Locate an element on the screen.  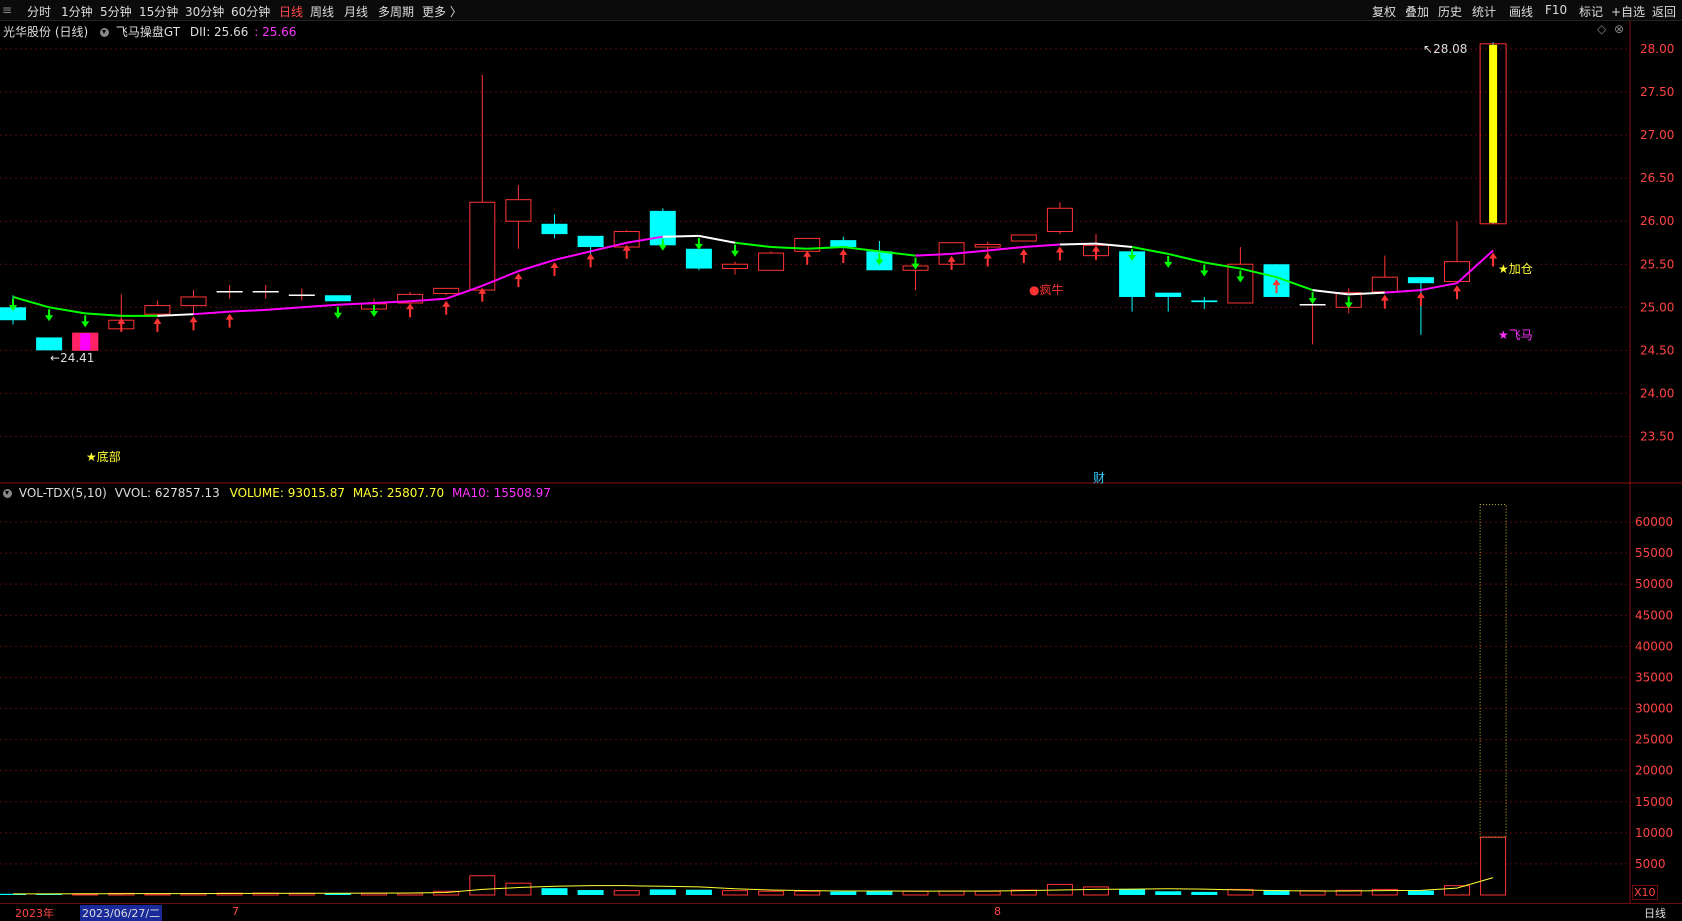
volume-tick-label: 5000 is located at coordinates (1650, 864).